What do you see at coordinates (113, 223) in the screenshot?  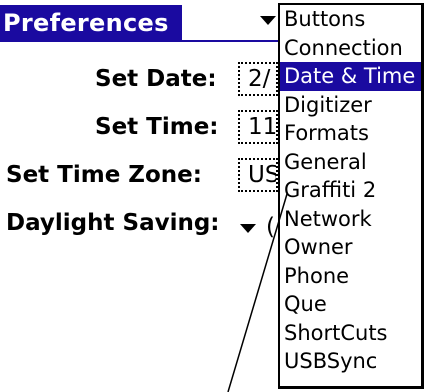 I see `daylight-saving-label: Daylight Saving:` at bounding box center [113, 223].